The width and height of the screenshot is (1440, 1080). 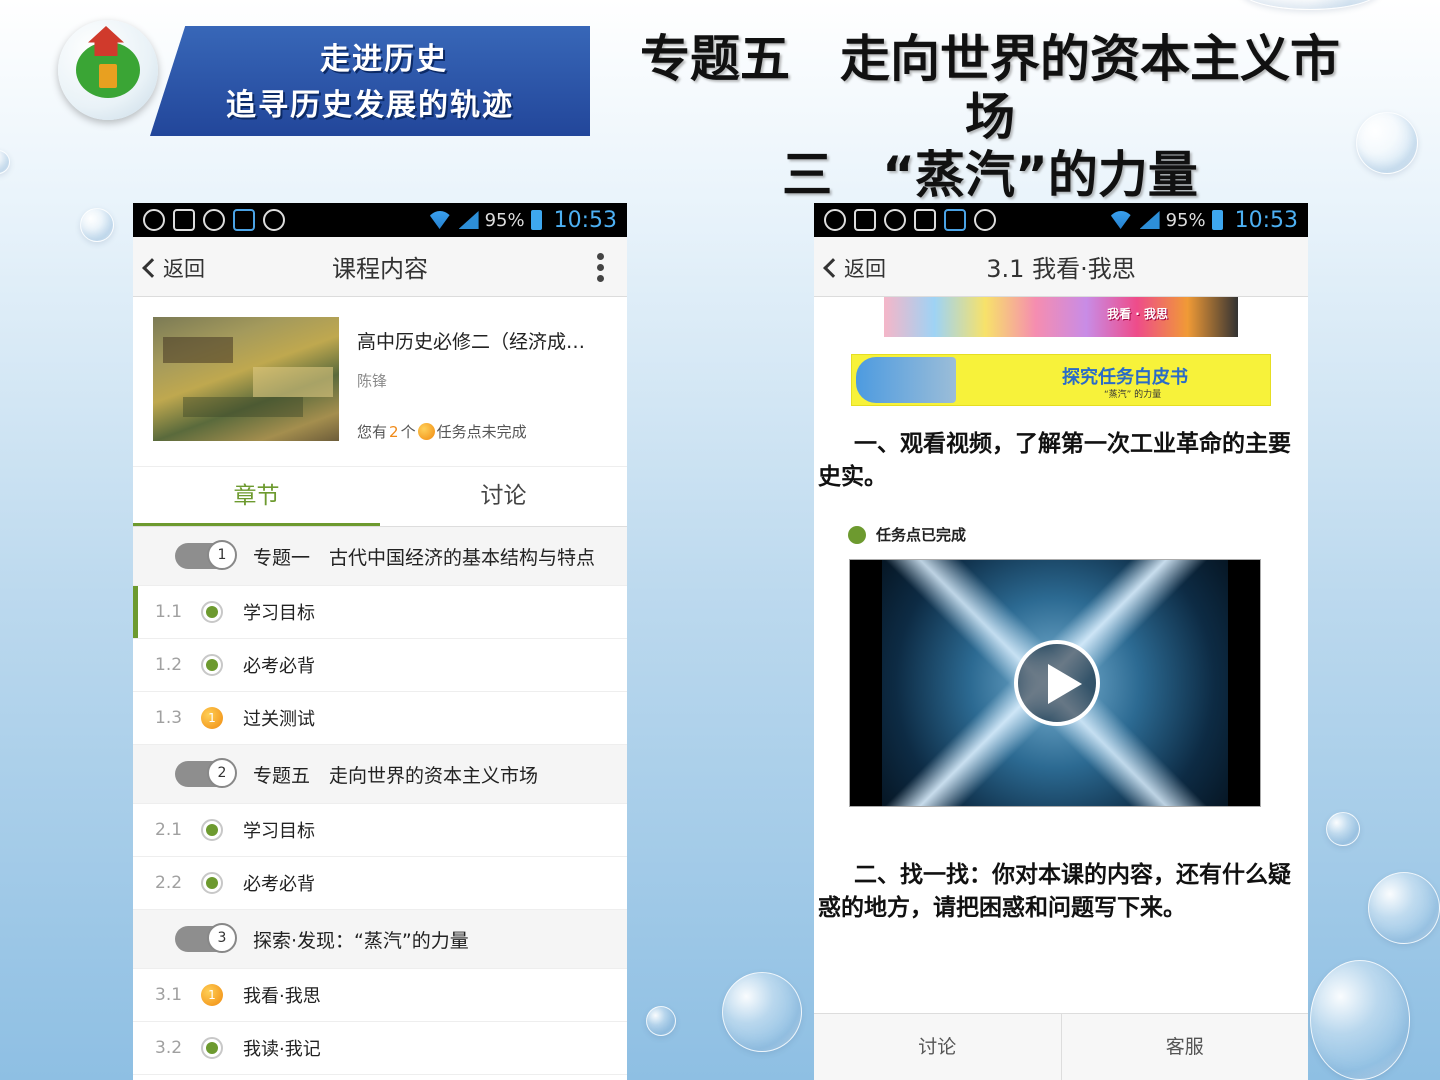 I want to click on section-collapse-toggle: 1, so click(x=206, y=555).